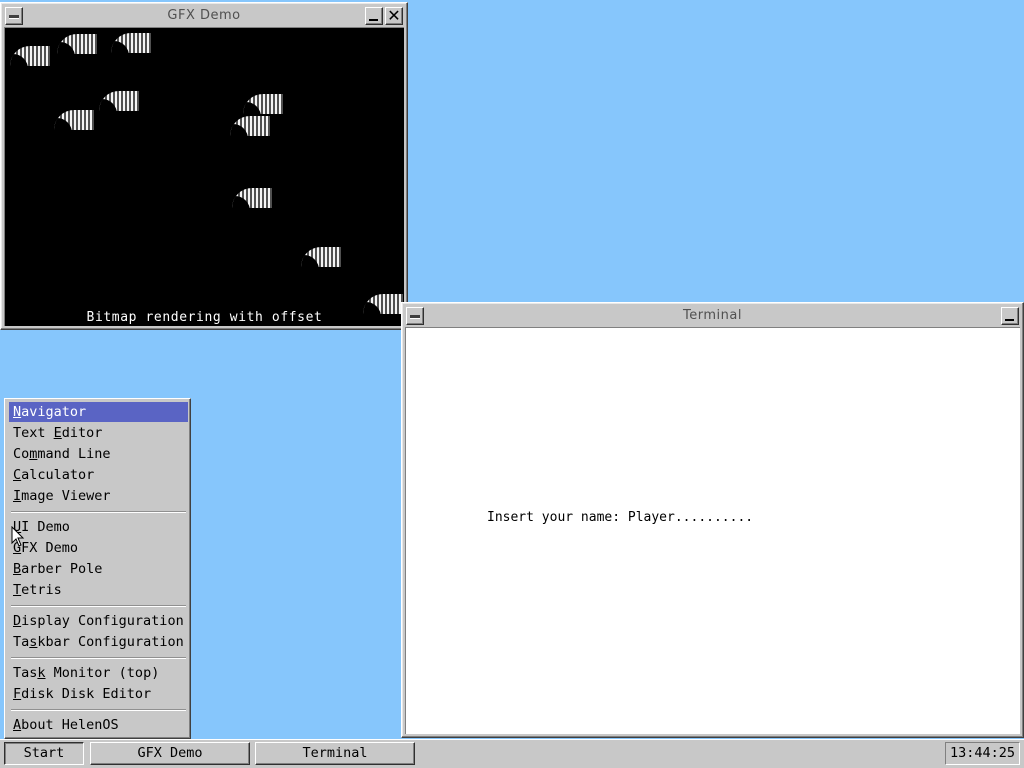 This screenshot has width=1024, height=768. I want to click on menu-item-task-monitor: Task Monitor (top), so click(98, 673).